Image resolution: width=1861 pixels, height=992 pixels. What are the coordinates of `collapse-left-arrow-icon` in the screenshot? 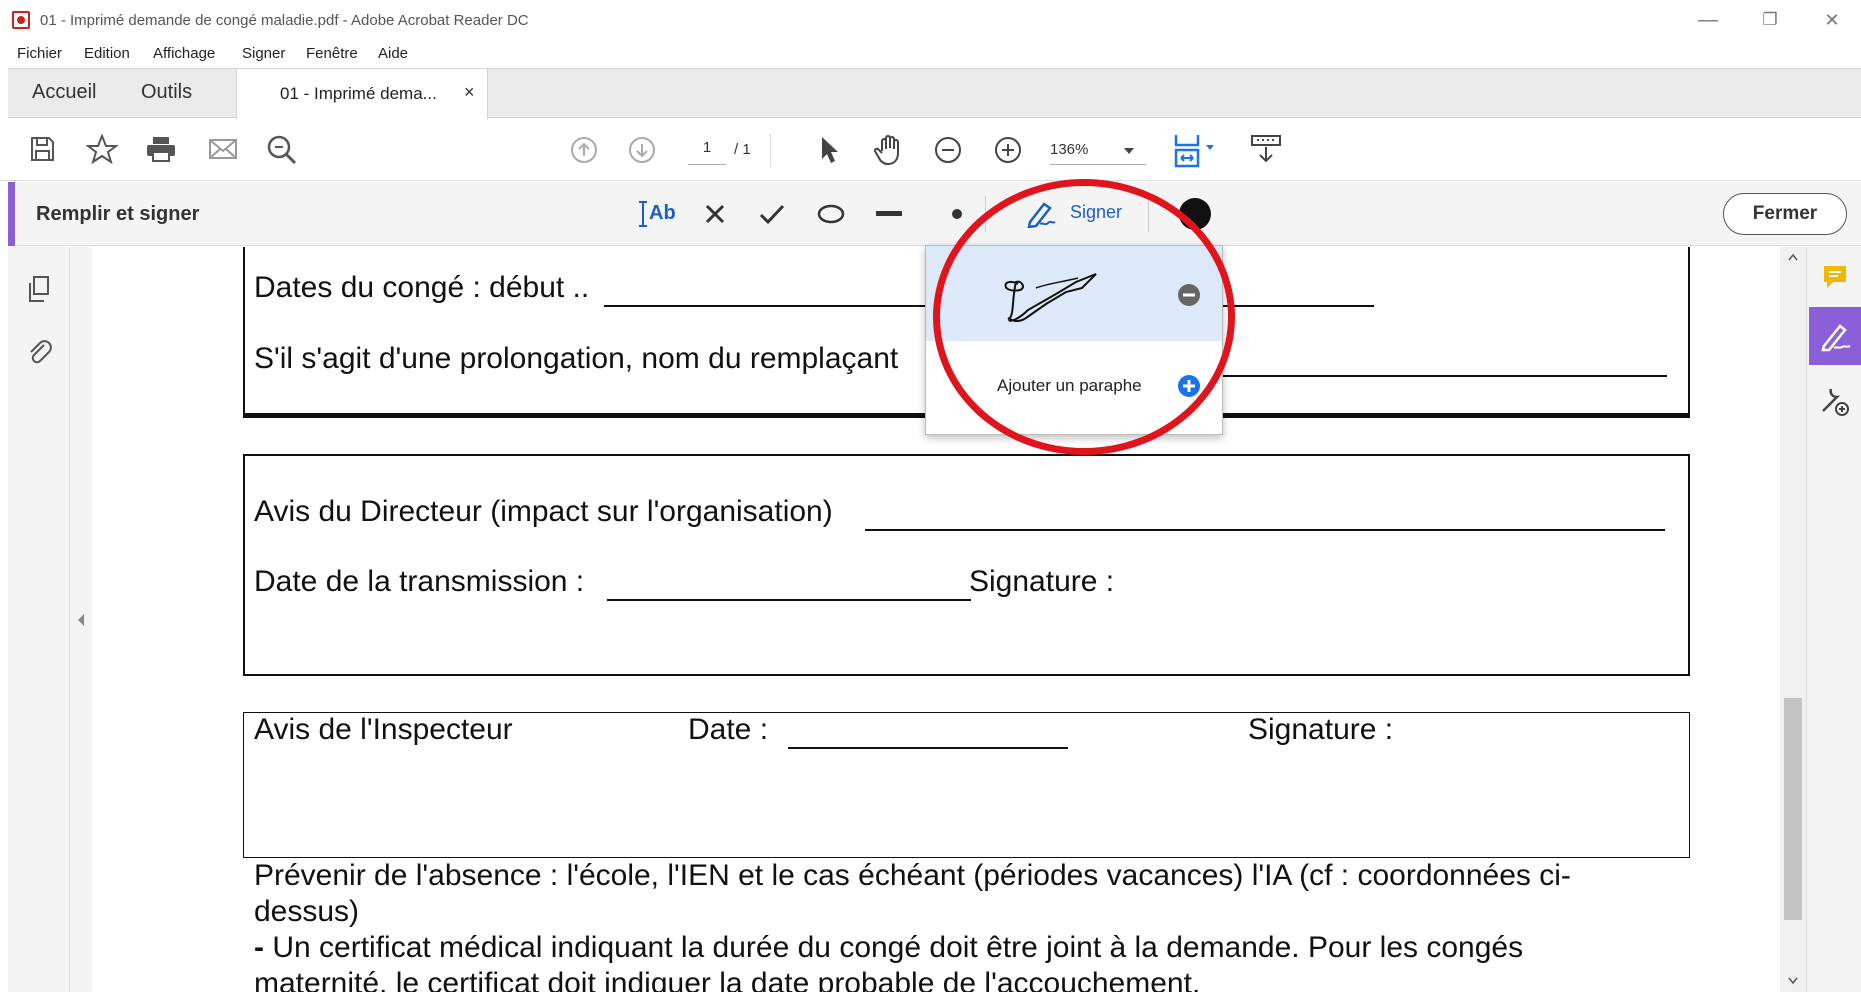 It's located at (81, 620).